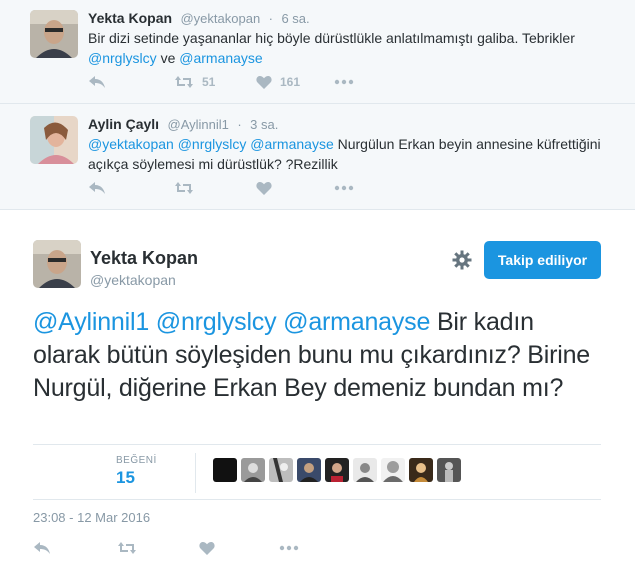 This screenshot has height=581, width=635. What do you see at coordinates (462, 262) in the screenshot?
I see `gear-icon` at bounding box center [462, 262].